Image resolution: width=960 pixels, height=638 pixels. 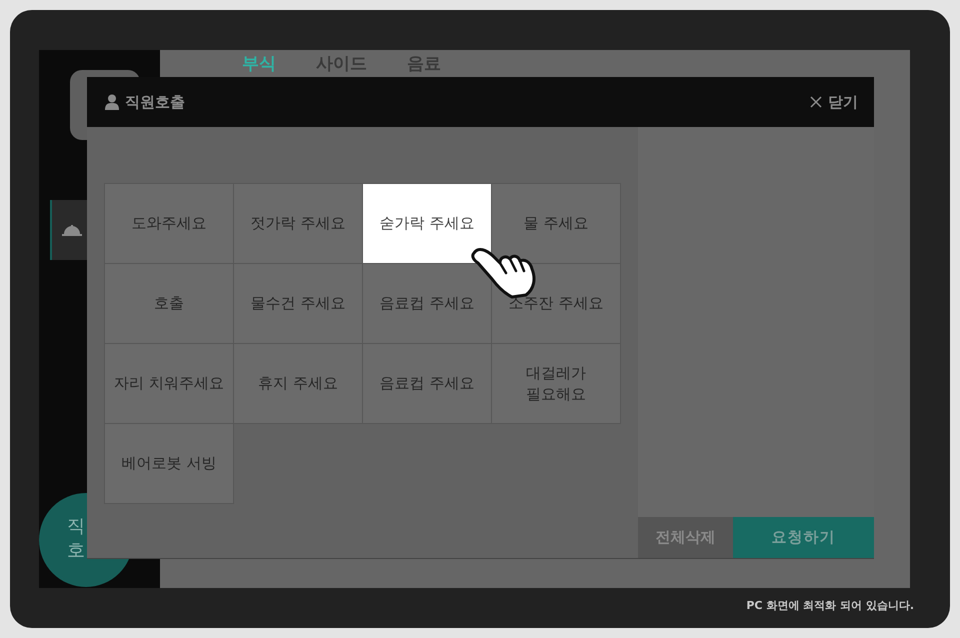 What do you see at coordinates (298, 224) in the screenshot?
I see `option-button: 젓가락 주세요` at bounding box center [298, 224].